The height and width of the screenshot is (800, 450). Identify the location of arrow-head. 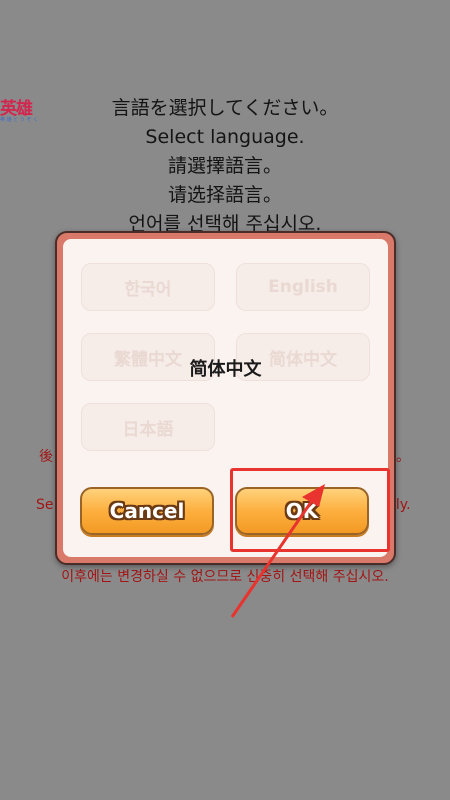
(313, 495).